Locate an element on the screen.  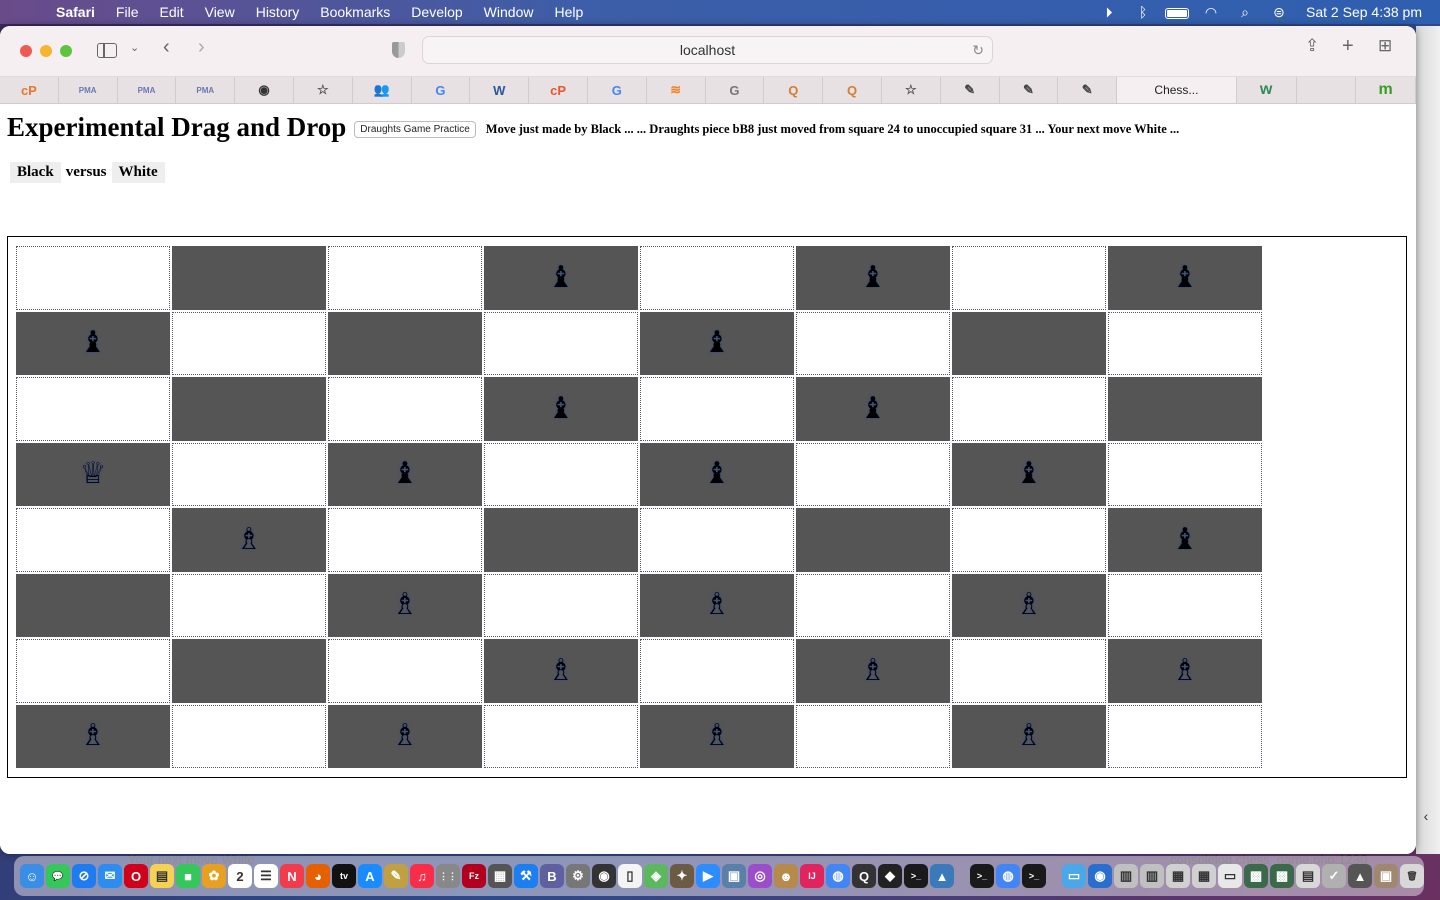
downloads-folder-icon: ▭ is located at coordinates (1074, 876).